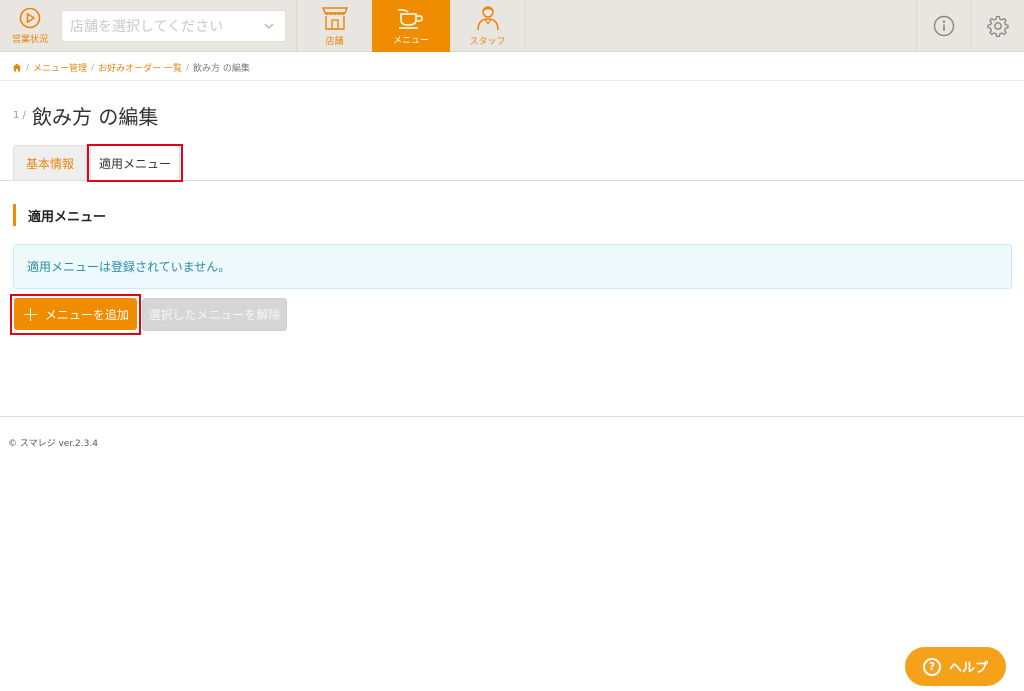  I want to click on divider, so click(512, 80).